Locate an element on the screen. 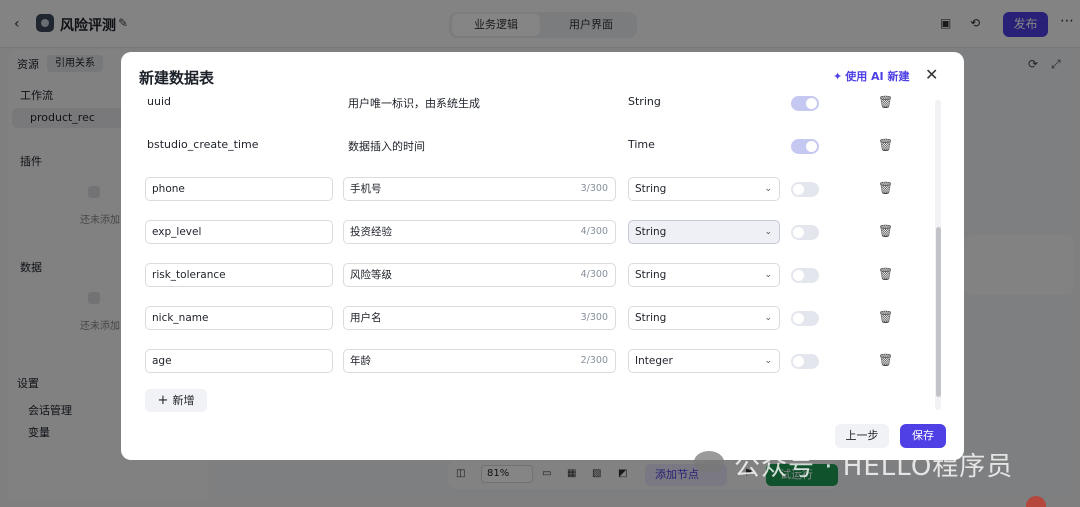  sparkle-icon: ✦ is located at coordinates (838, 76).